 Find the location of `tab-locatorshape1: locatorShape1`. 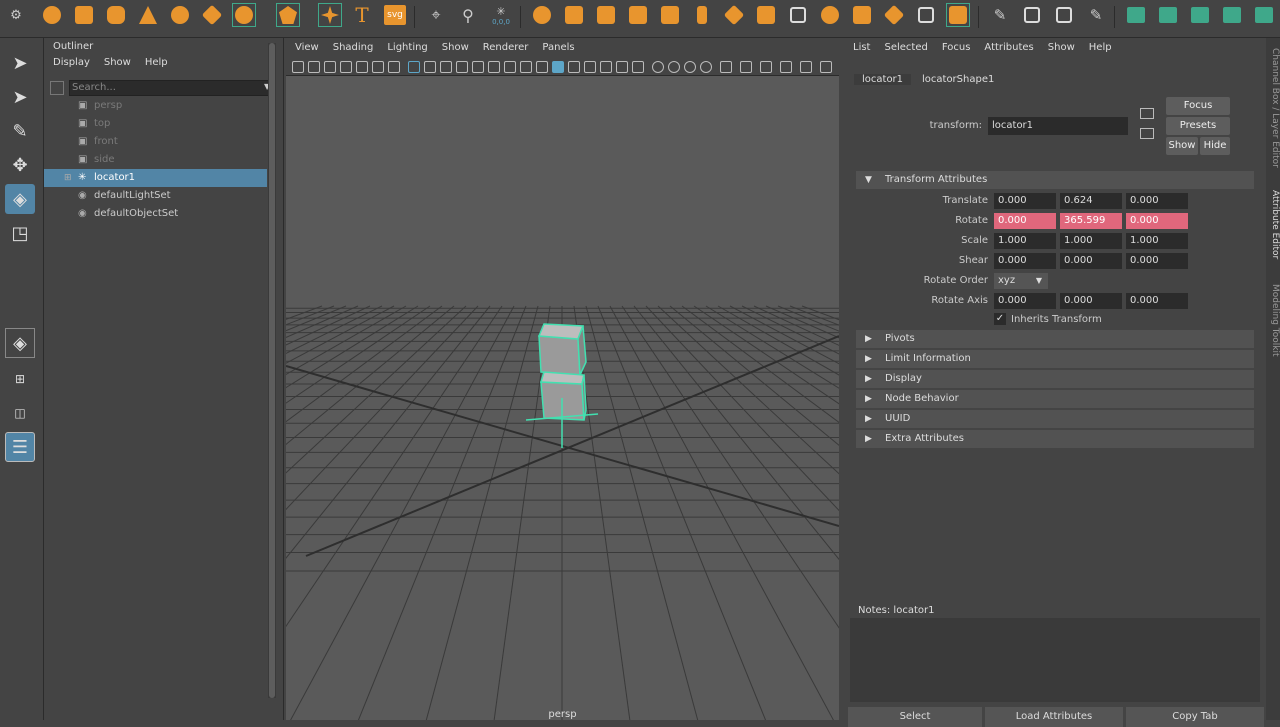

tab-locatorshape1: locatorShape1 is located at coordinates (958, 79).